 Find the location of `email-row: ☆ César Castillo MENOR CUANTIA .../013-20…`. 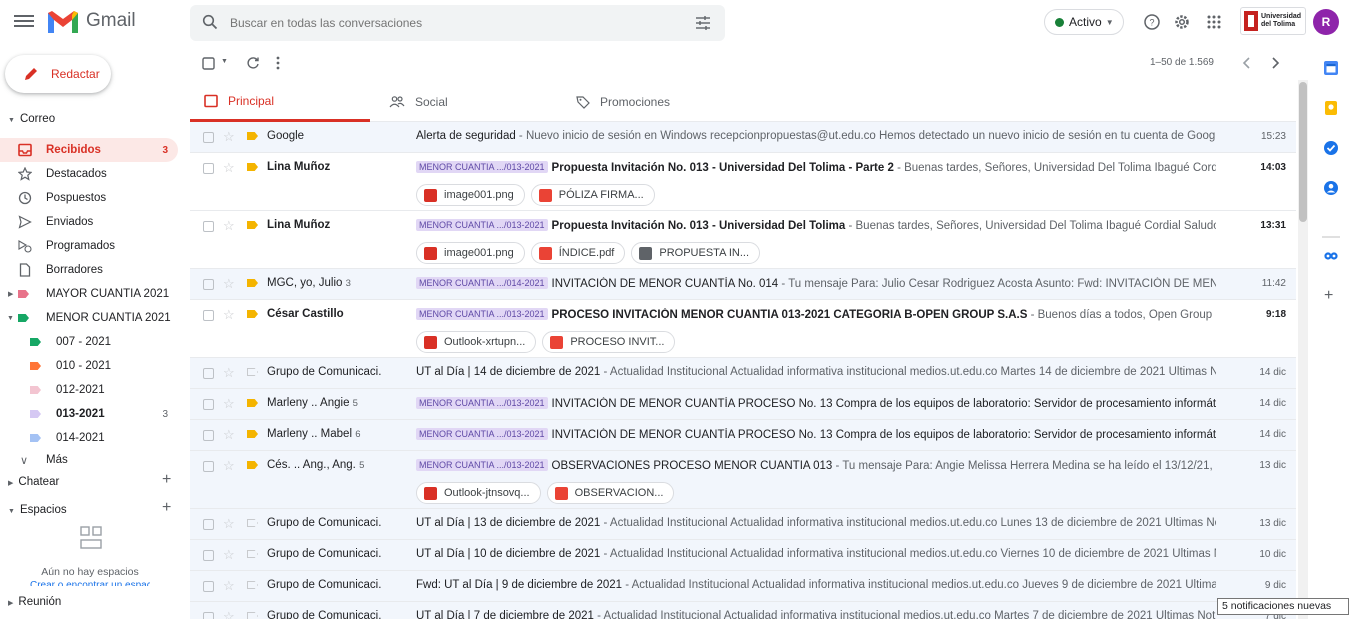

email-row: ☆ César Castillo MENOR CUANTIA .../013-20… is located at coordinates (743, 329).